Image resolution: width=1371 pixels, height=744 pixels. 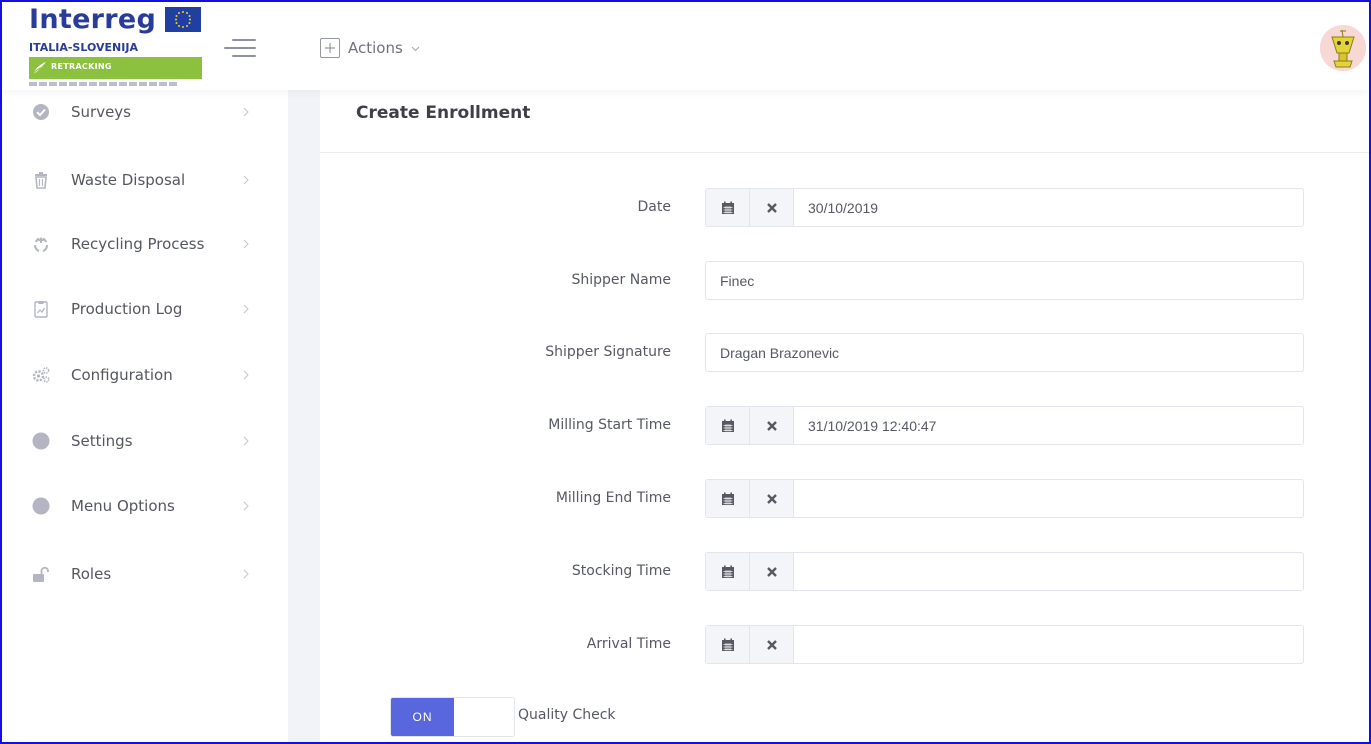 I want to click on milling-start-time-label: Milling Start Time, so click(x=609, y=425).